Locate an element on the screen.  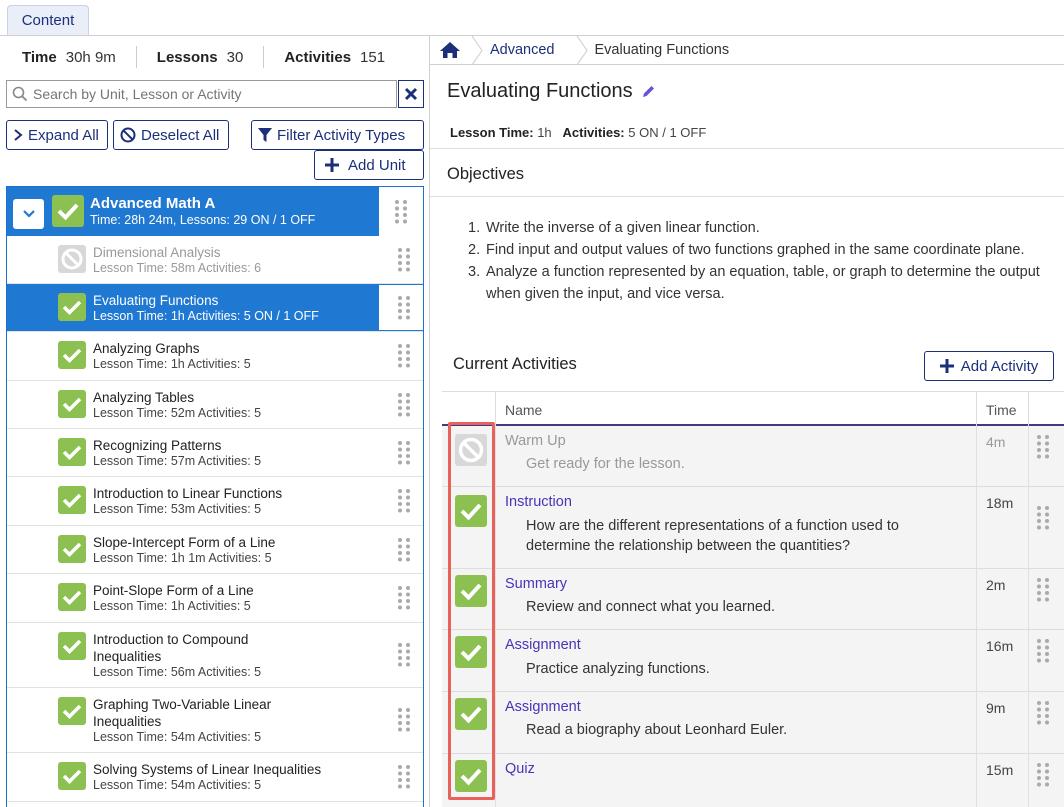
clear-search-button is located at coordinates (411, 94).